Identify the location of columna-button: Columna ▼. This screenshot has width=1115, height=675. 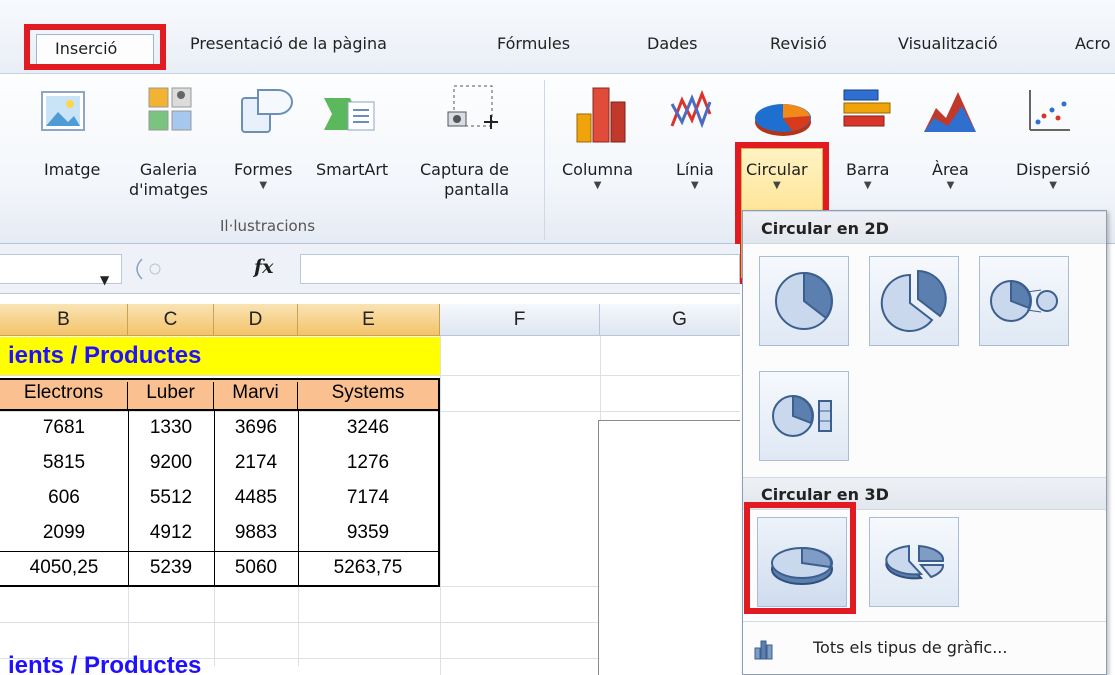
(597, 176).